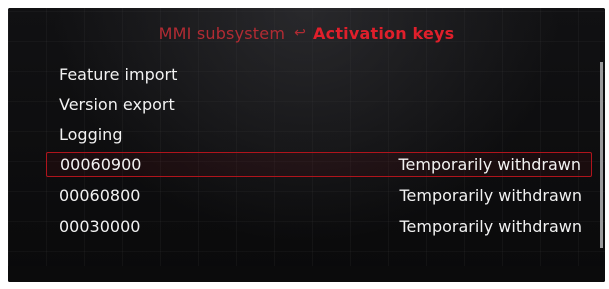 The height and width of the screenshot is (289, 609). What do you see at coordinates (222, 33) in the screenshot?
I see `breadcrumb-parent: MMI subsystem` at bounding box center [222, 33].